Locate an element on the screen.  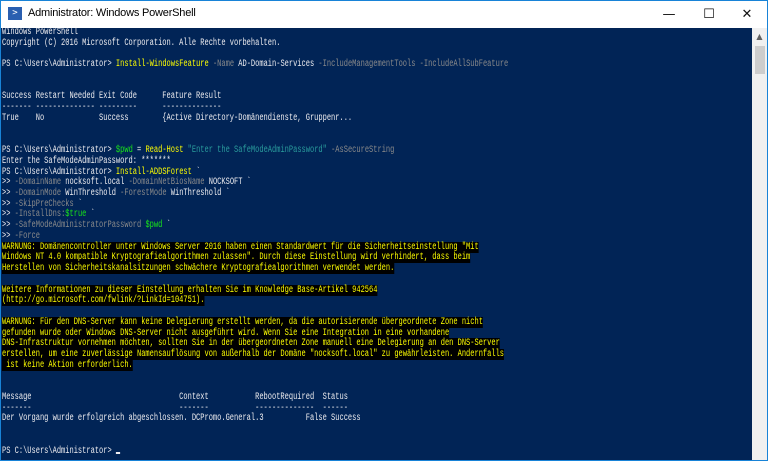
console-segment: "Enter the SafeModeAdminPassword" is located at coordinates (255, 151).